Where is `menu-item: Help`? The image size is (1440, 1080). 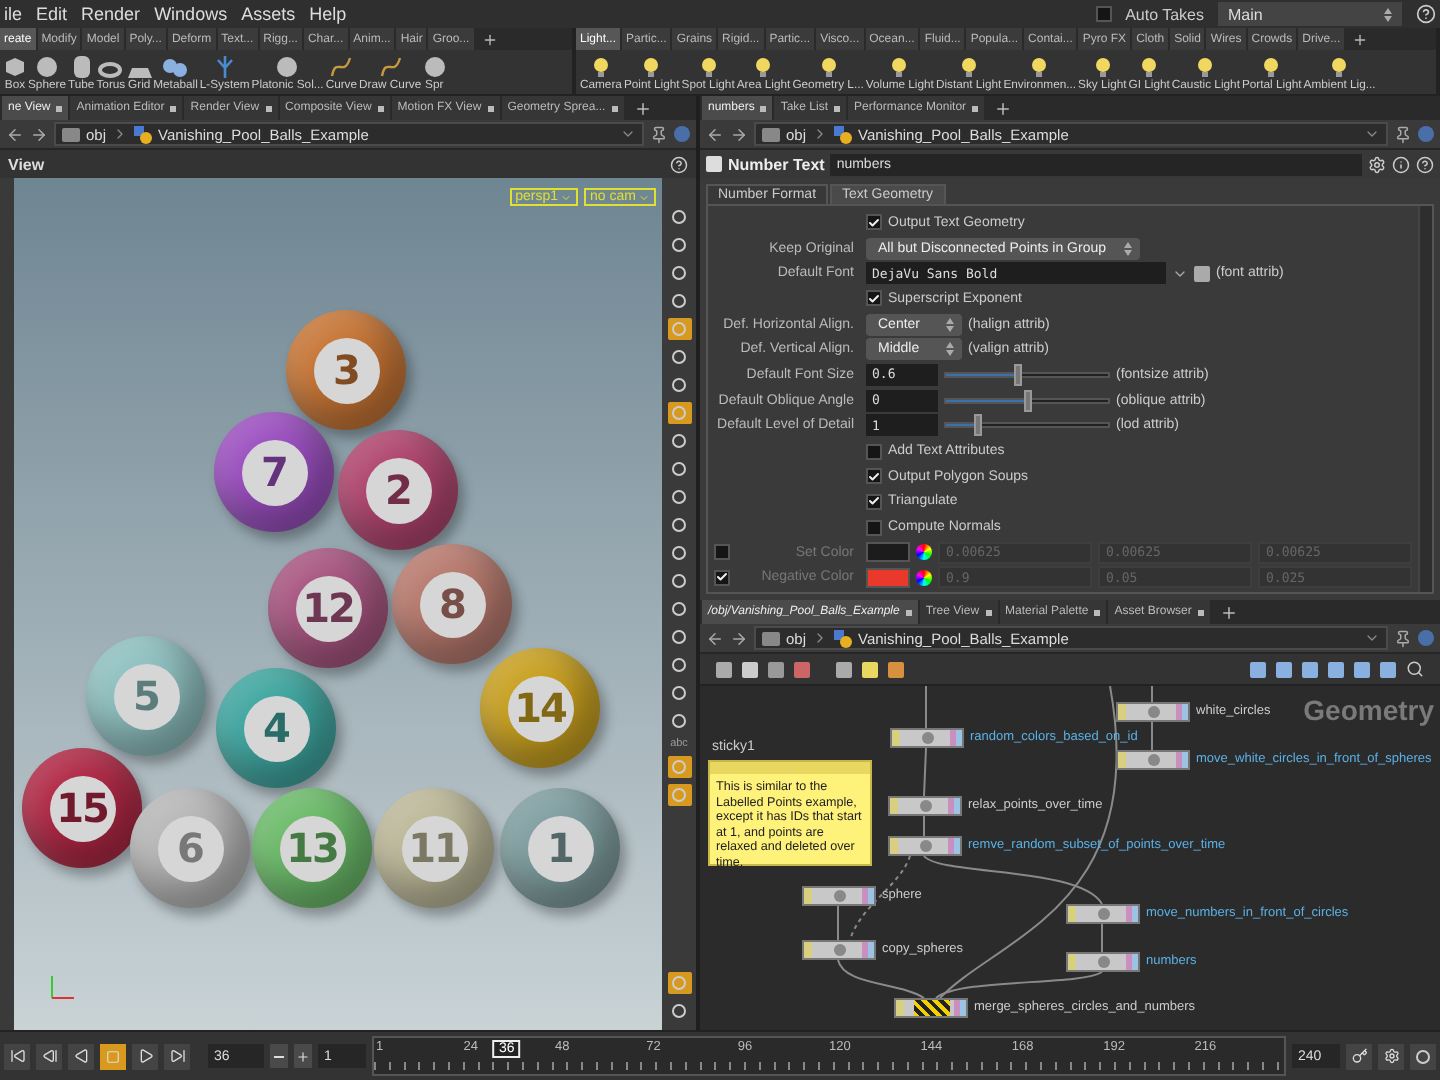
menu-item: Help is located at coordinates (328, 14).